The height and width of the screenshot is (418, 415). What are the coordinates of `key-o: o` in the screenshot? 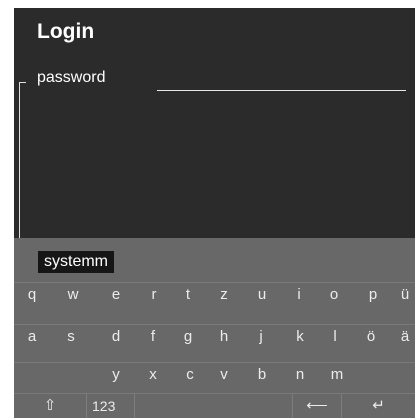 It's located at (334, 295).